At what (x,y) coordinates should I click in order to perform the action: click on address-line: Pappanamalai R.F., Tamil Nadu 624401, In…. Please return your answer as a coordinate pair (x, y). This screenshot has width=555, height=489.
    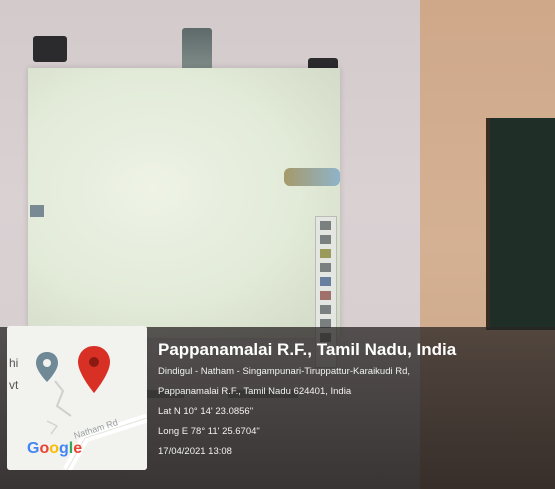
    Looking at the image, I should click on (255, 391).